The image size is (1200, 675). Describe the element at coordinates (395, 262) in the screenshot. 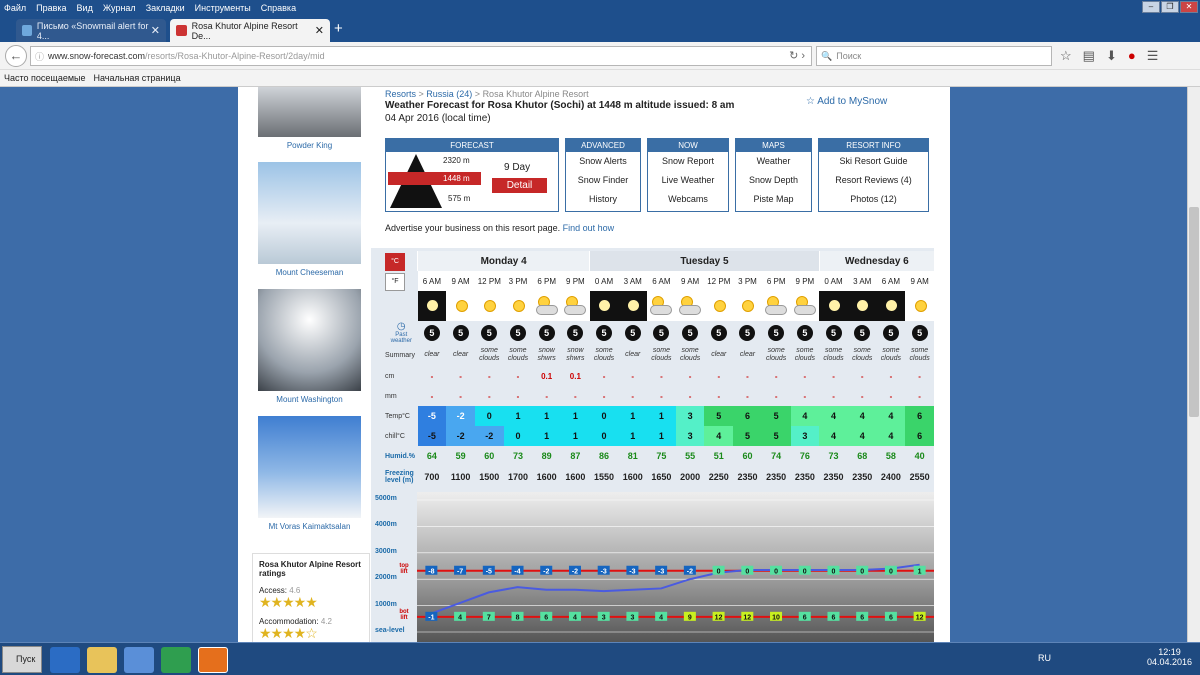

I see `unit-c-button: °C` at that location.